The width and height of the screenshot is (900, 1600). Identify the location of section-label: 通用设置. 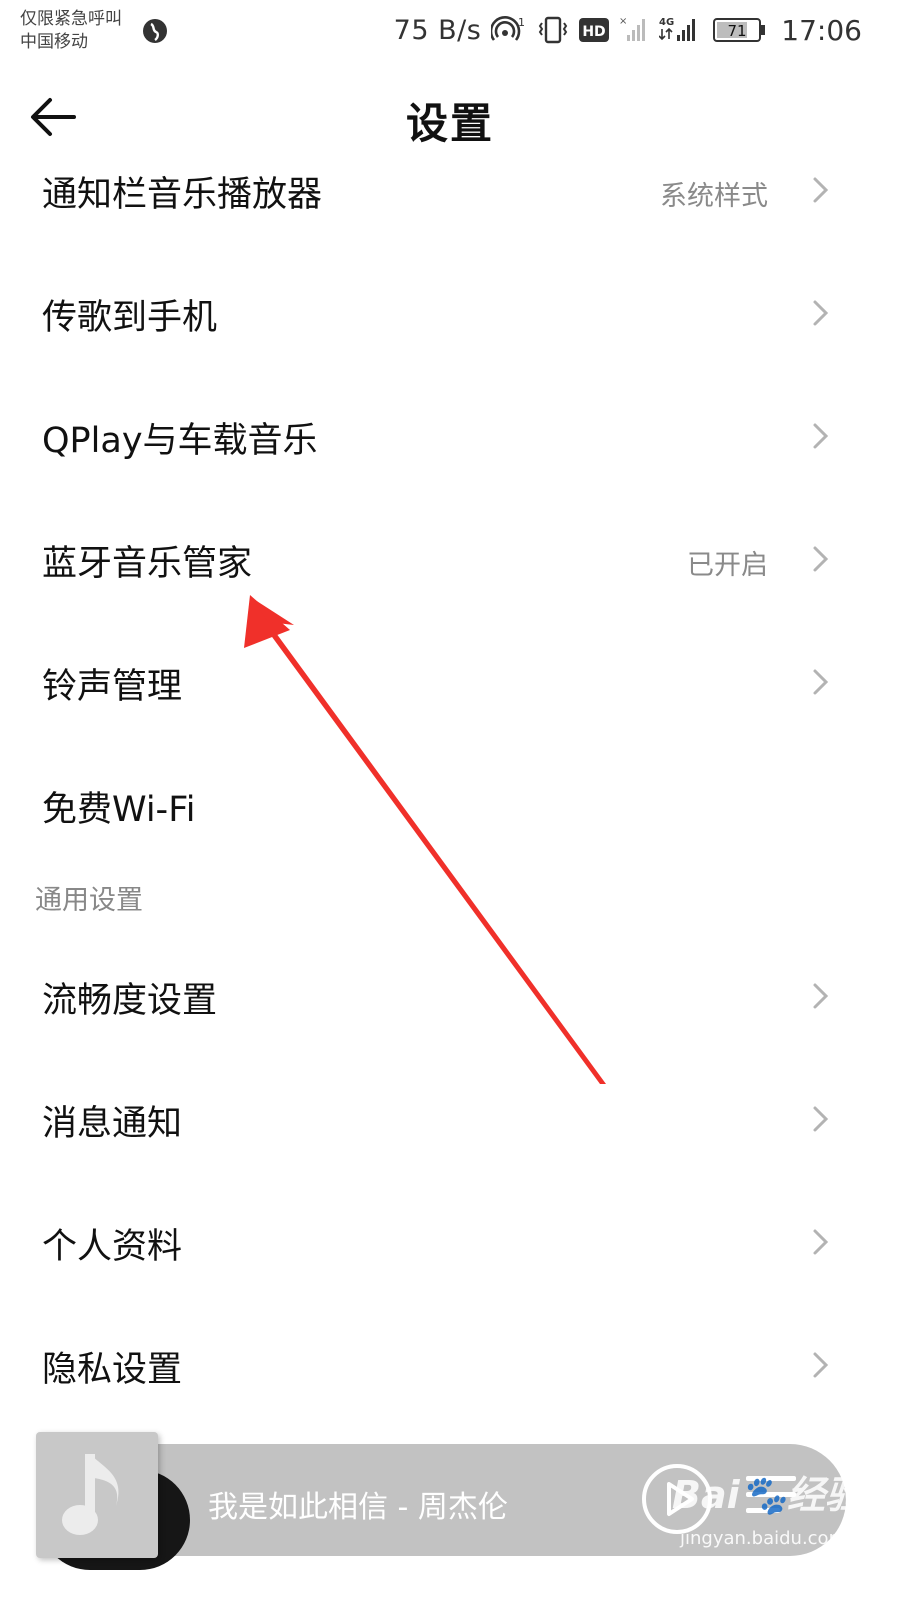
(89, 900).